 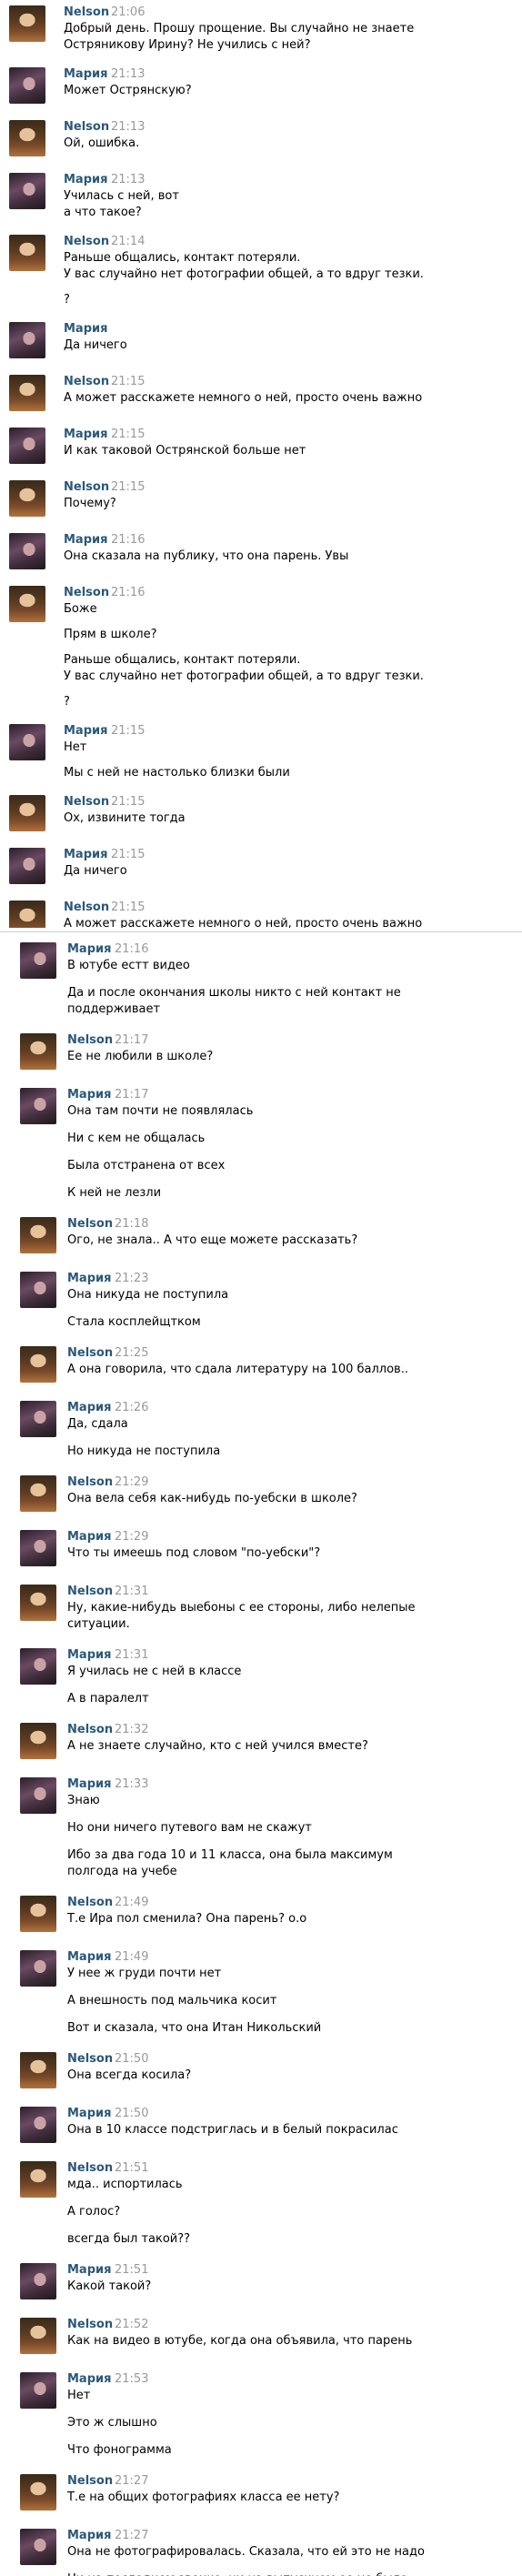 I want to click on message-text: Она всегда косила?, so click(x=129, y=2075).